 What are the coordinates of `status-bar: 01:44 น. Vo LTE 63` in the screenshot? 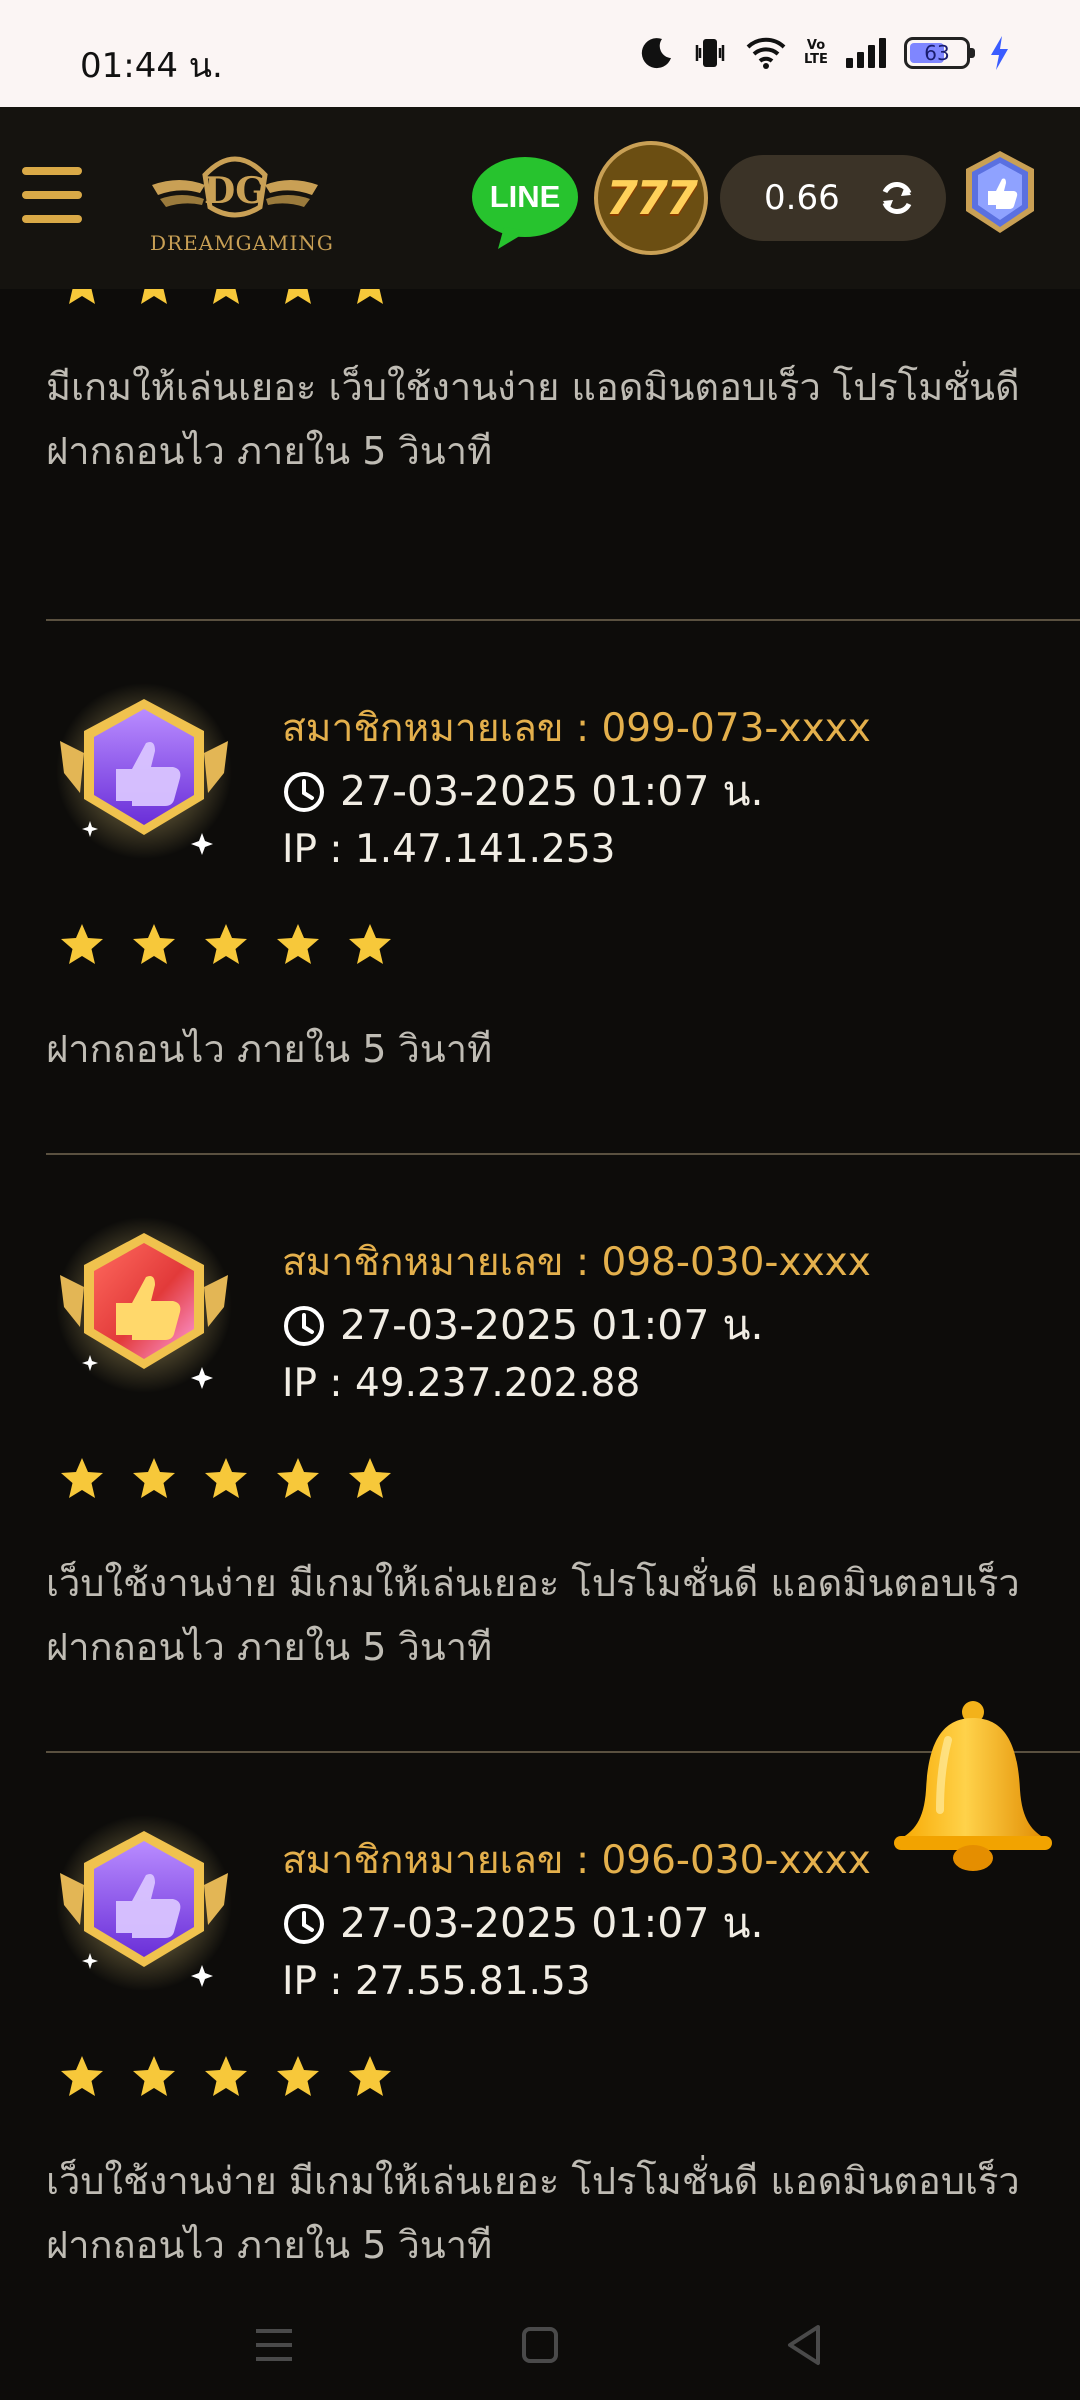 It's located at (540, 53).